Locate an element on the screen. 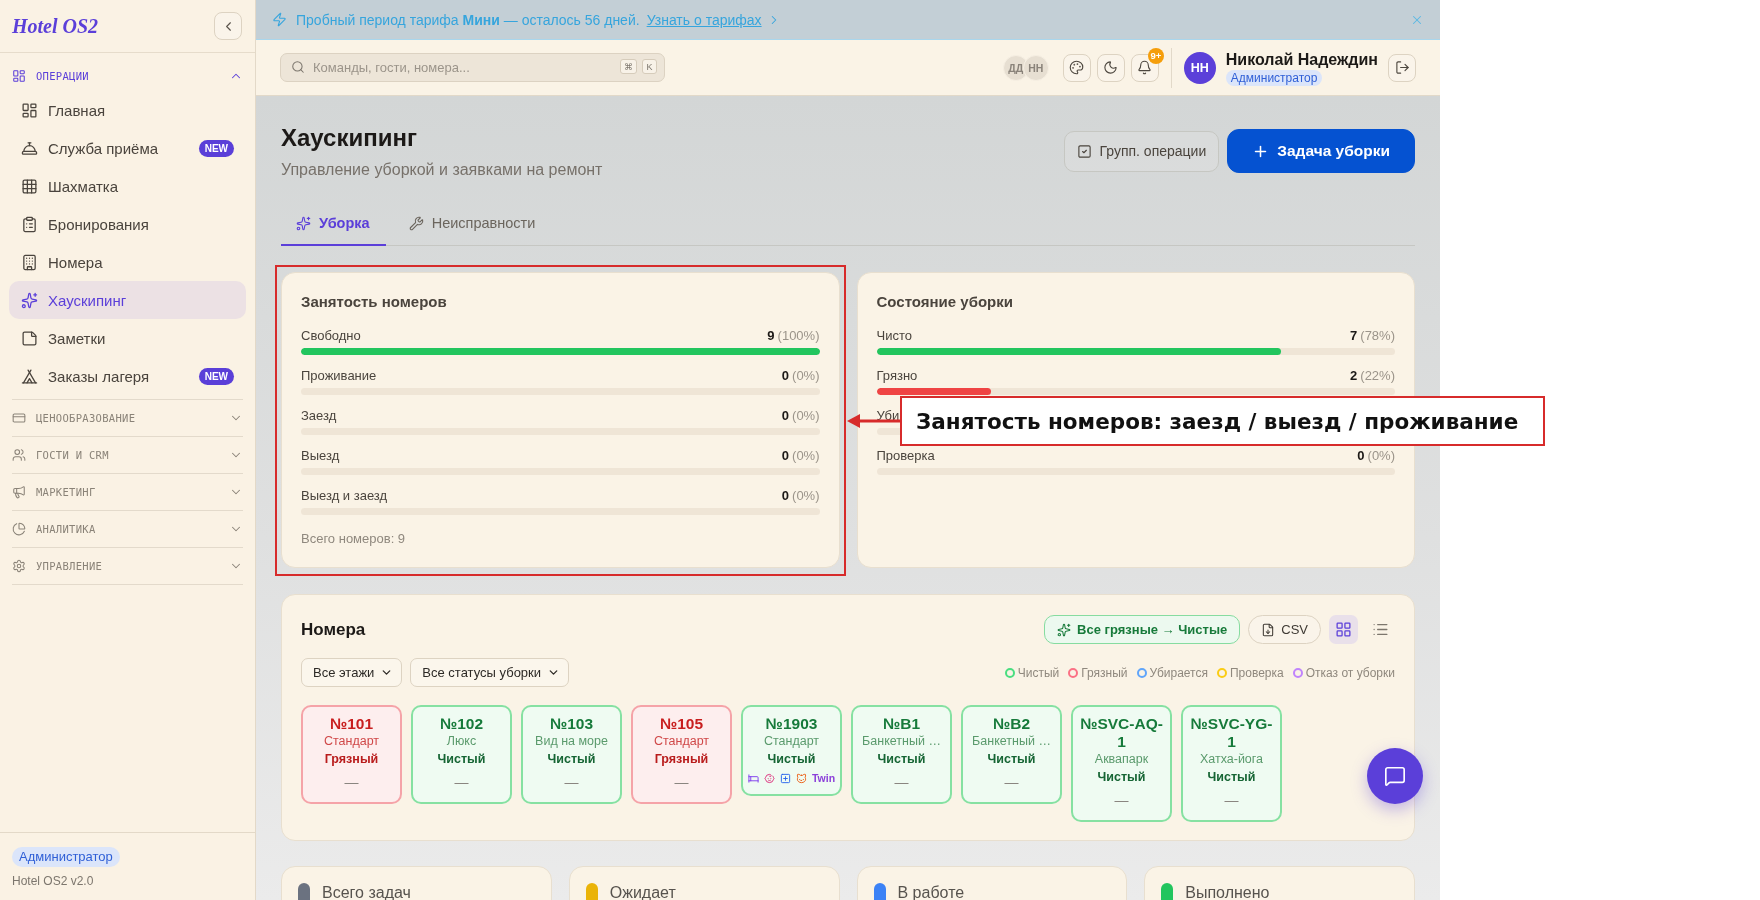 The width and height of the screenshot is (1760, 900). nav-item: Служба приёма NEW is located at coordinates (127, 148).